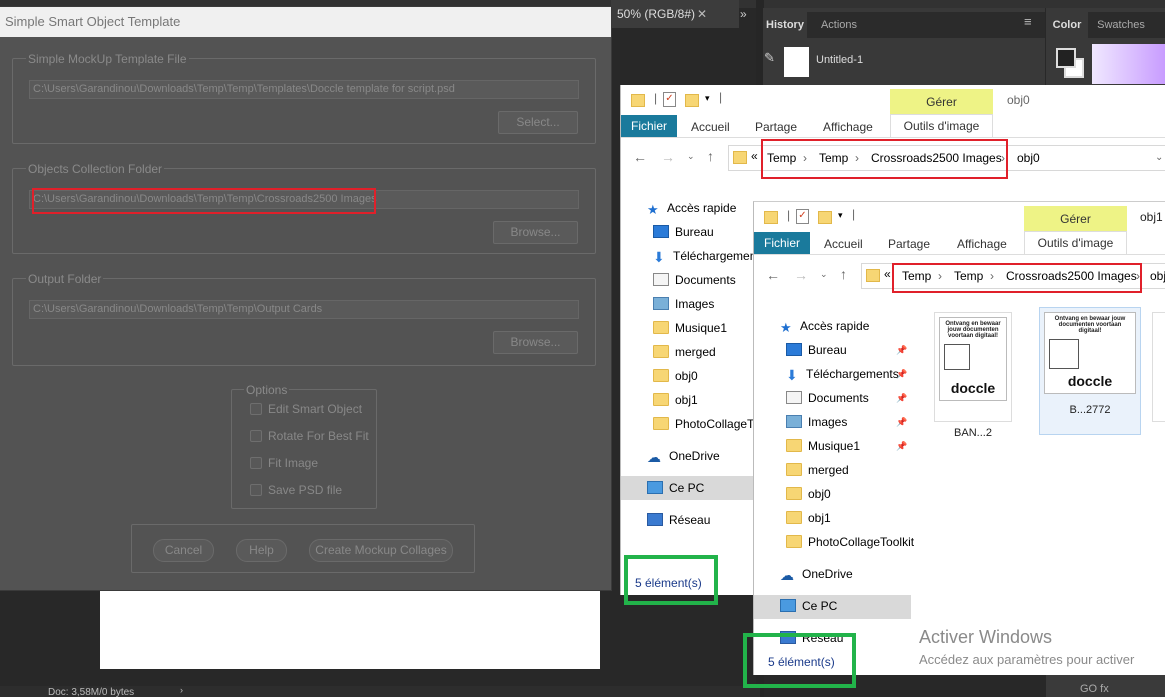 The height and width of the screenshot is (697, 1165). Describe the element at coordinates (796, 62) in the screenshot. I see `history-snapshot-thumbnail` at that location.